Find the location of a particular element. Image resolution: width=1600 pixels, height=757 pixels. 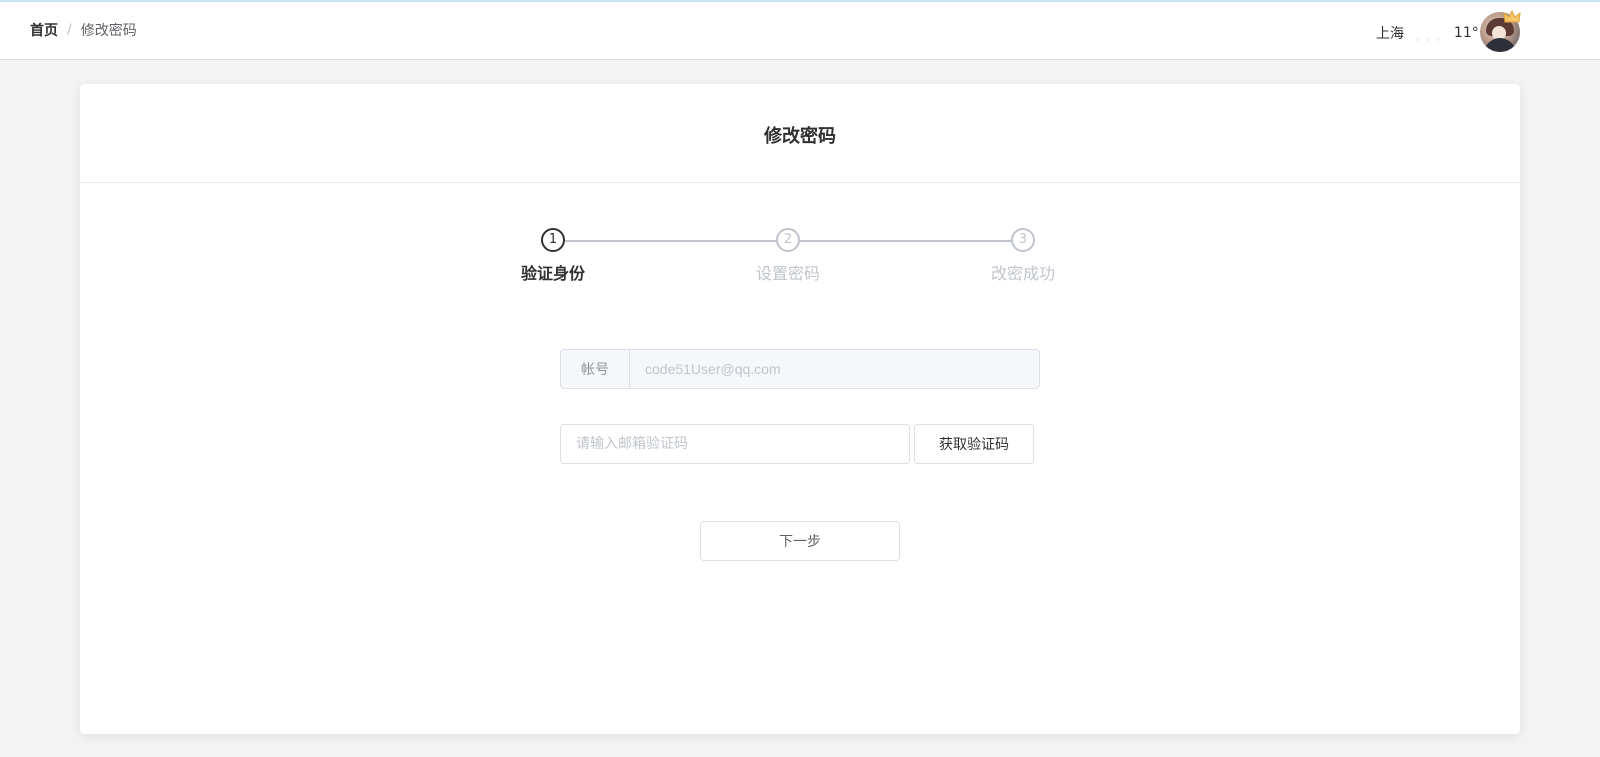

steps-progress: 1 验证身份 2 设置密码 3 改密成功 is located at coordinates (800, 256).